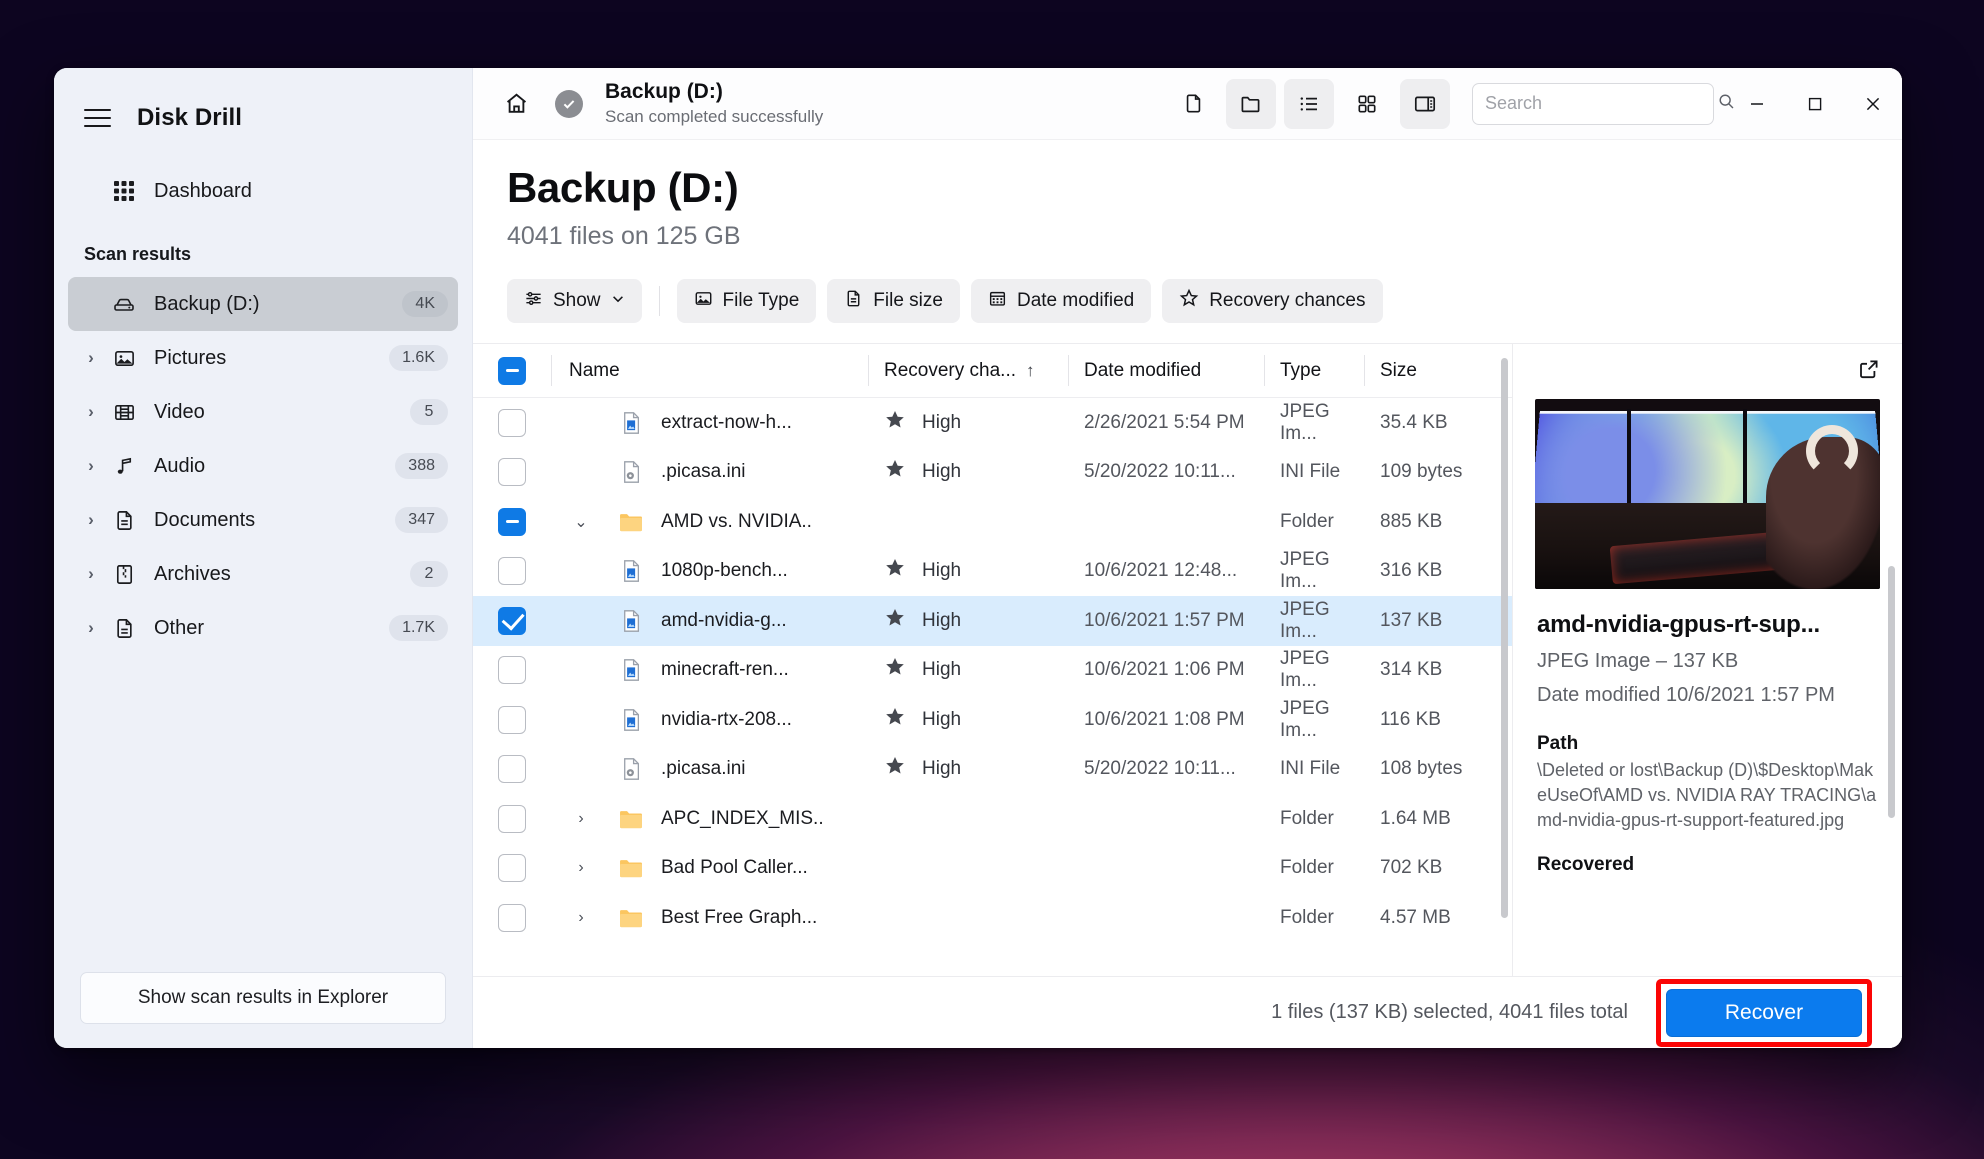 This screenshot has width=1984, height=1159. Describe the element at coordinates (418, 358) in the screenshot. I see `sidebar-item-count: 1.6K` at that location.